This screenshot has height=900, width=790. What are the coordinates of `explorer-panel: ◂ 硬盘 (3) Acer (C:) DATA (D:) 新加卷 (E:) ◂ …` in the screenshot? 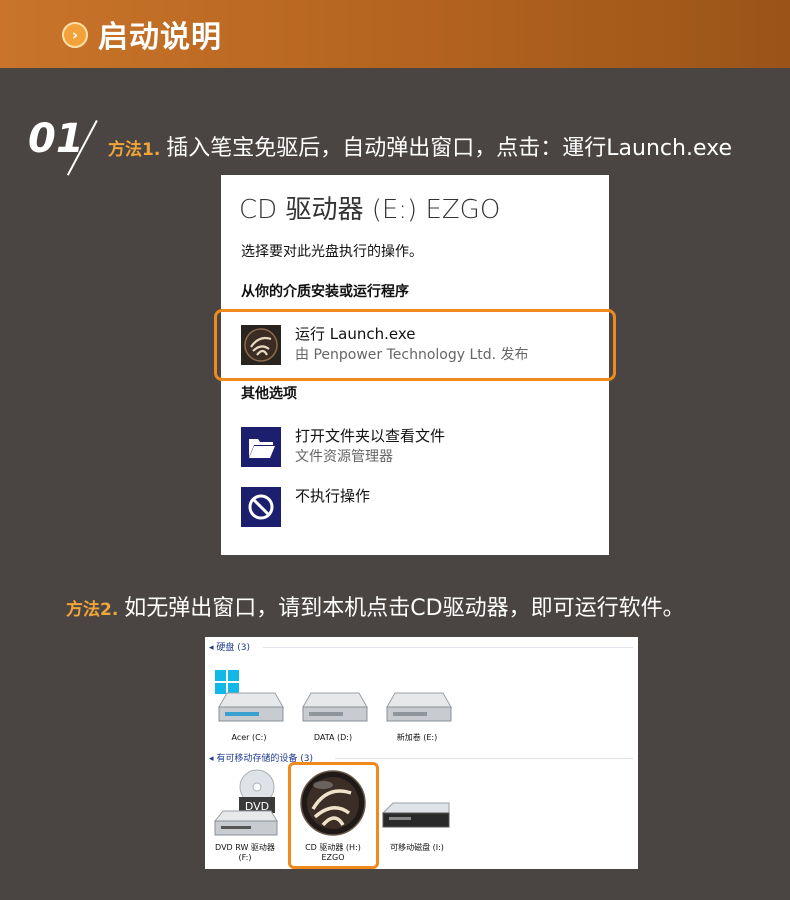 It's located at (421, 753).